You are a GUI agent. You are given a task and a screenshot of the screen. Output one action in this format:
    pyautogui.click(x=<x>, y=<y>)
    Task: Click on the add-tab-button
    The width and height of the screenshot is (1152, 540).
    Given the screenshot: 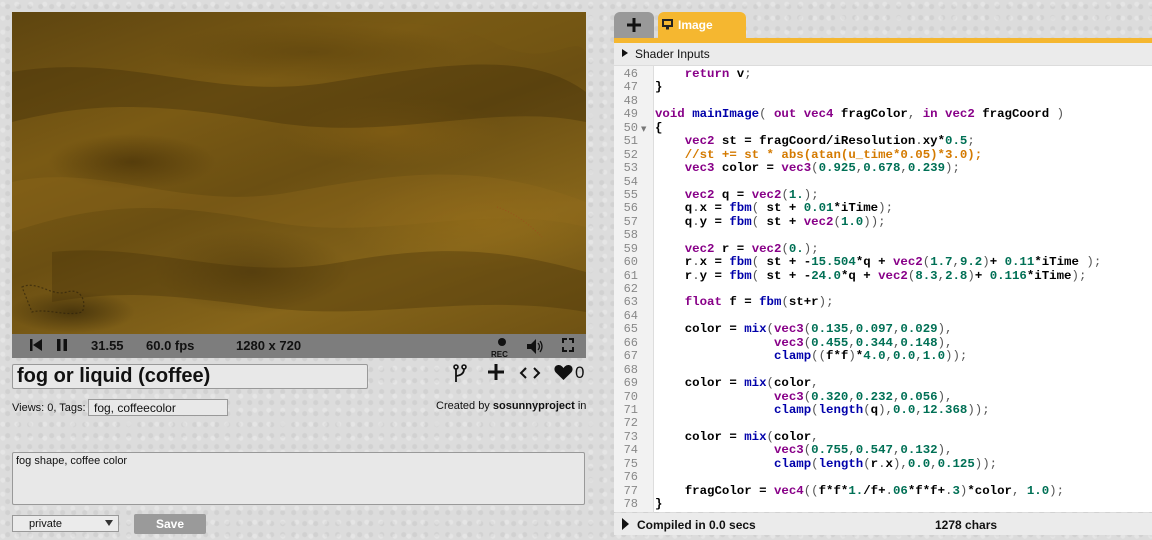 What is the action you would take?
    pyautogui.click(x=634, y=25)
    